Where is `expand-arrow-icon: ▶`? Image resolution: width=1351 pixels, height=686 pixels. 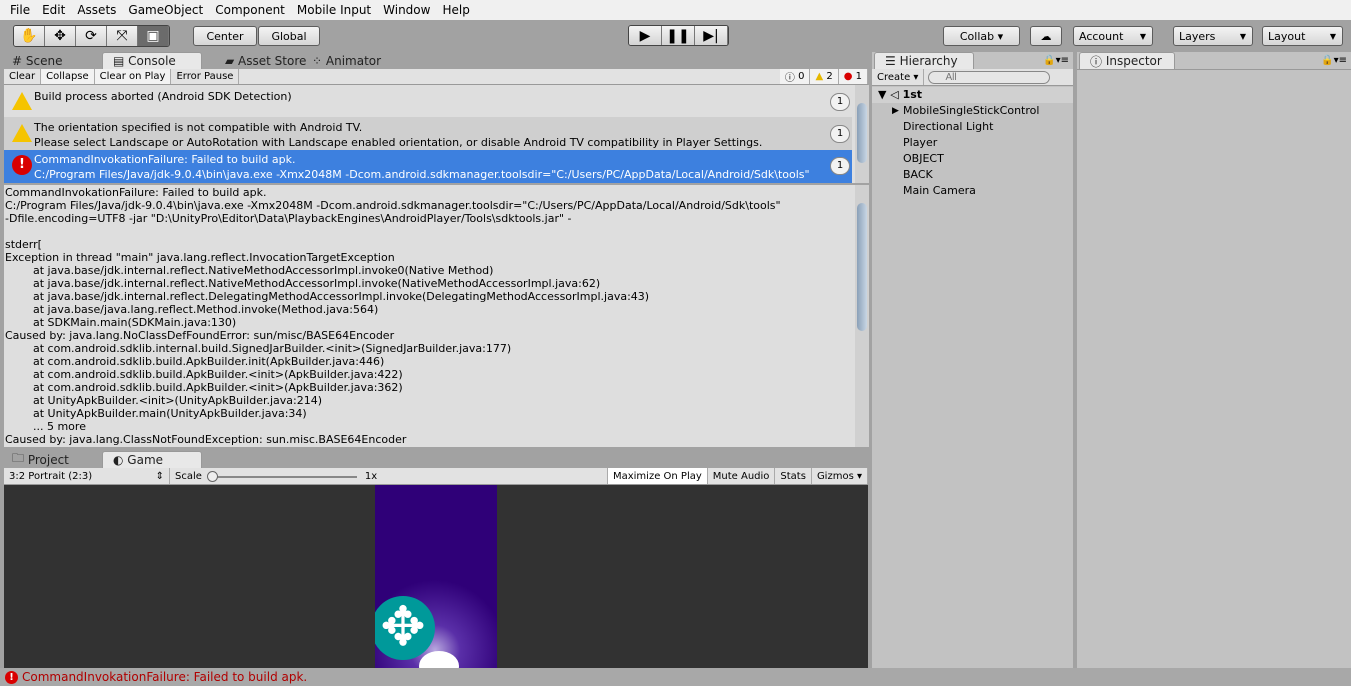 expand-arrow-icon: ▶ is located at coordinates (895, 111).